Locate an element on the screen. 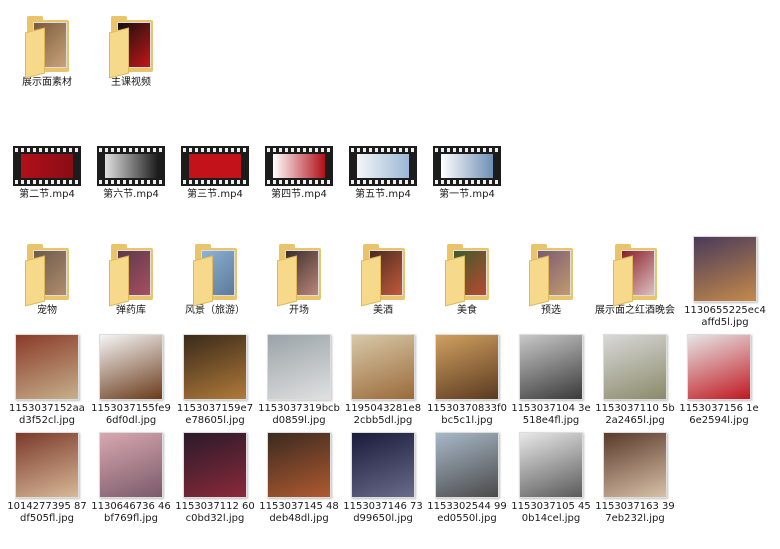 This screenshot has width=780, height=549. video-file-label: 第六节.mp4 is located at coordinates (131, 194).